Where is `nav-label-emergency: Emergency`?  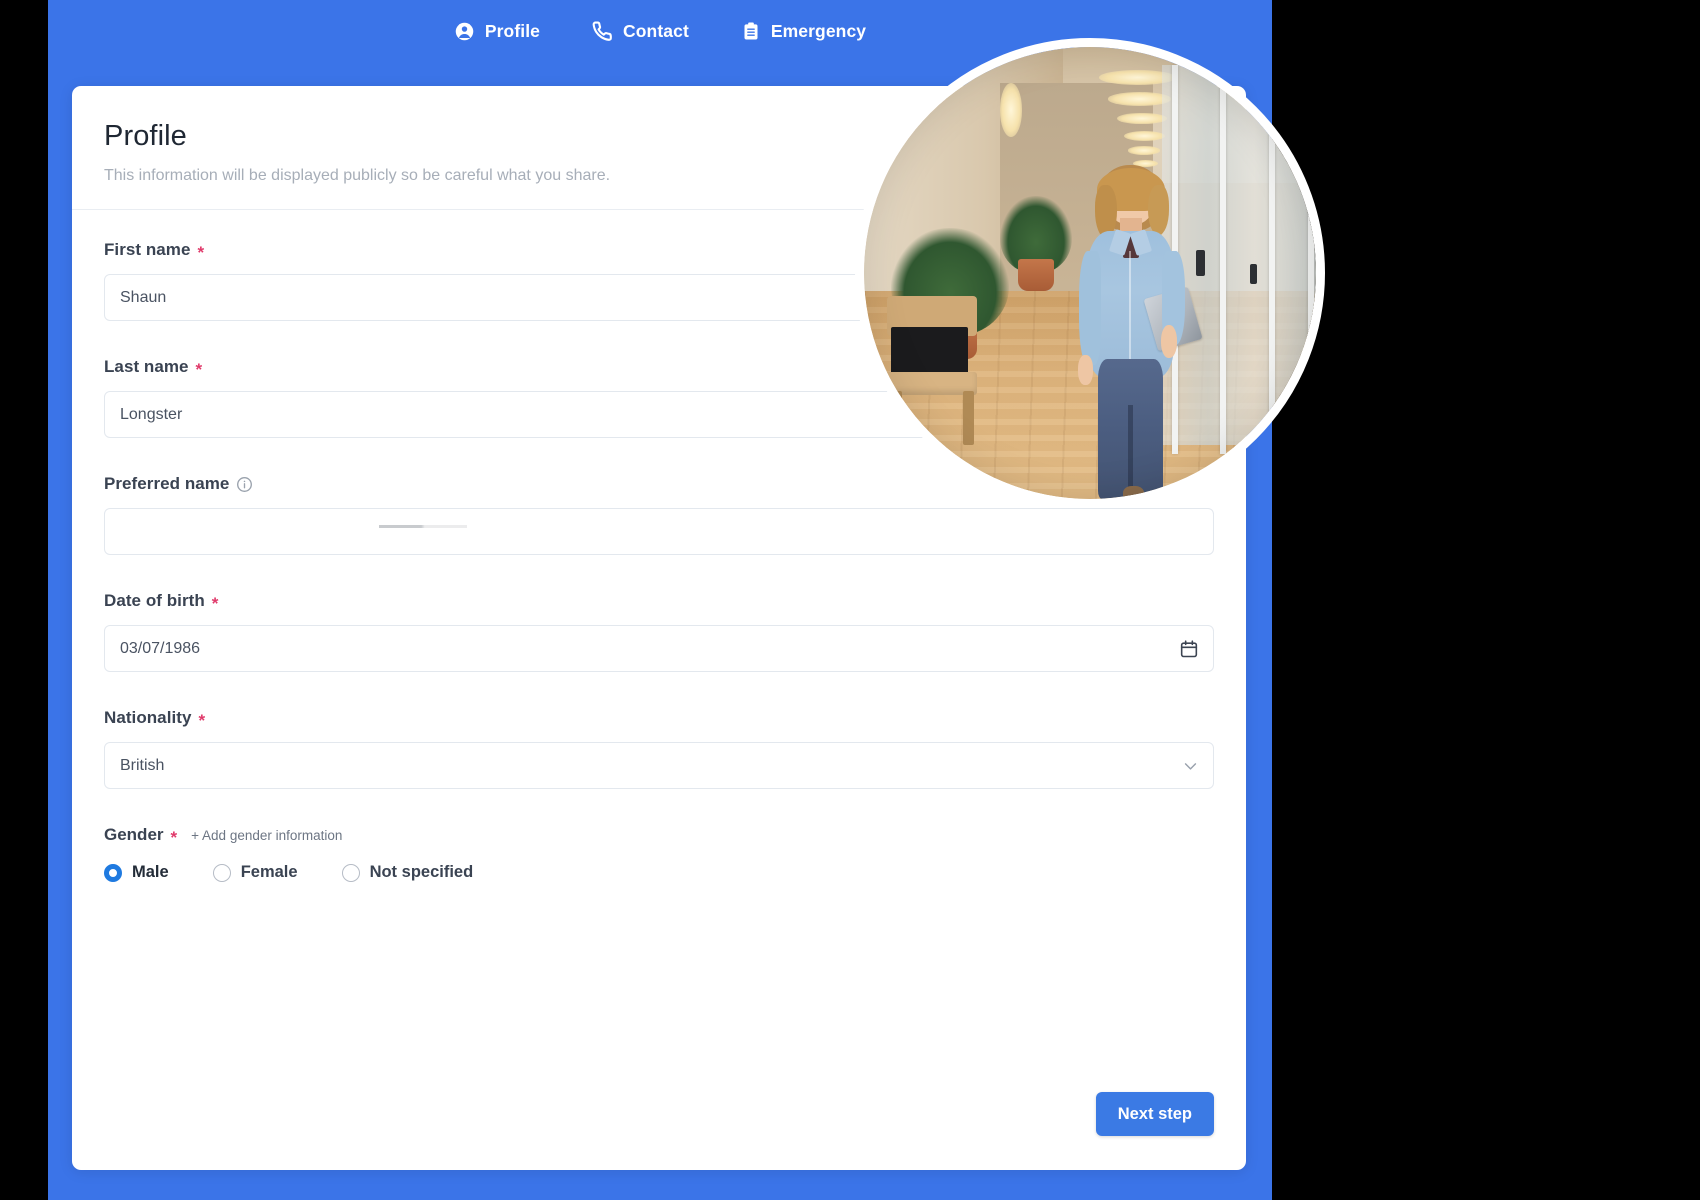 nav-label-emergency: Emergency is located at coordinates (818, 30).